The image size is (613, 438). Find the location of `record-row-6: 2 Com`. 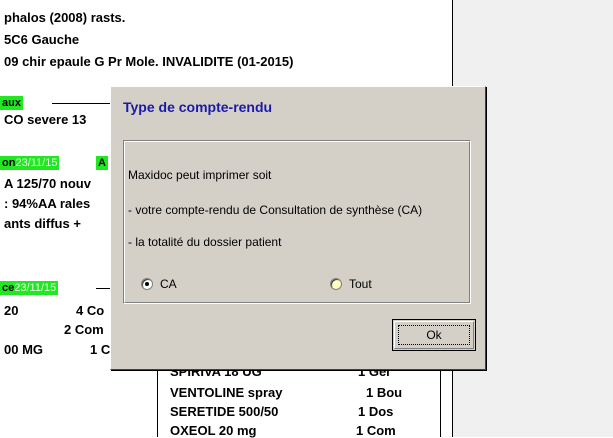

record-row-6: 2 Com is located at coordinates (84, 329).